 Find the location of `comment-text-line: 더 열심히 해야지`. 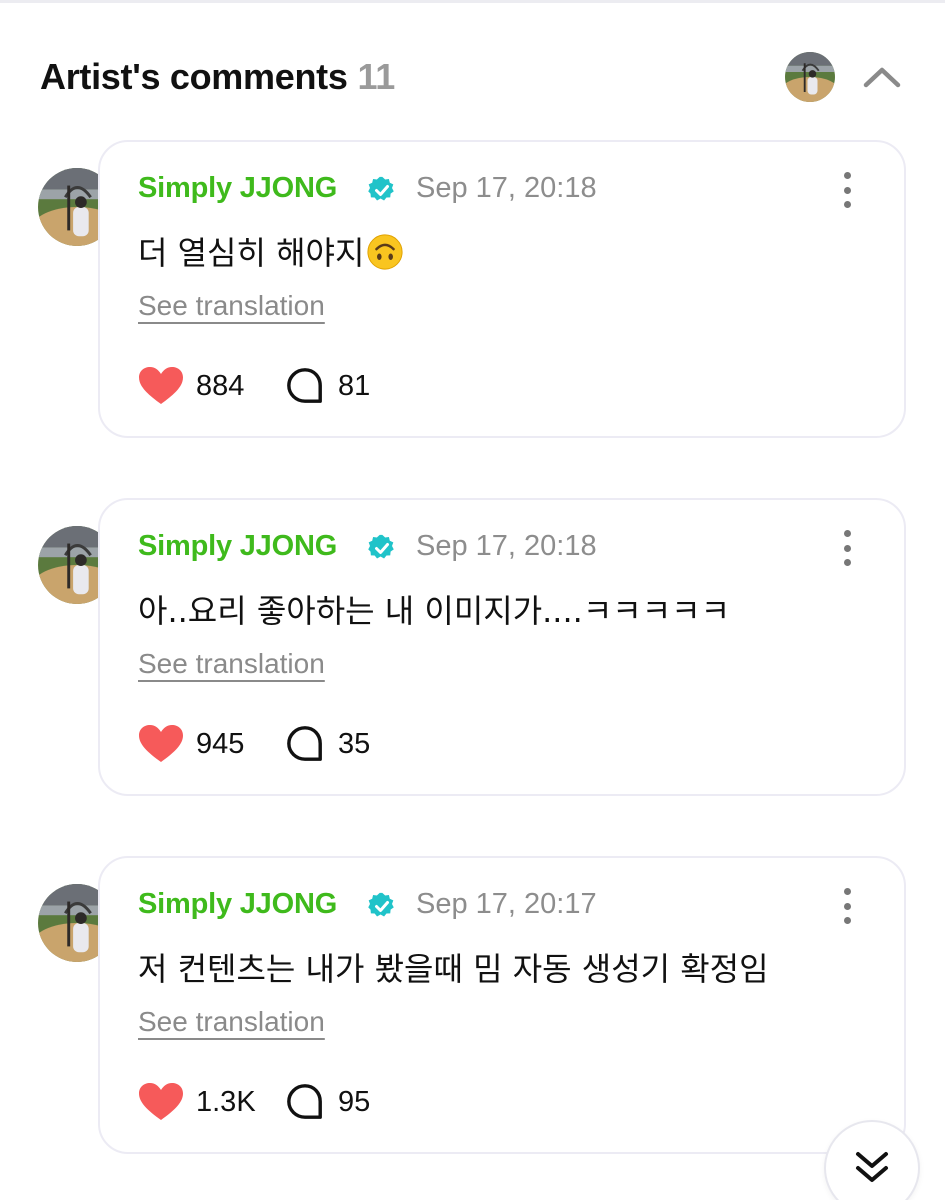

comment-text-line: 더 열심히 해야지 is located at coordinates (271, 251).